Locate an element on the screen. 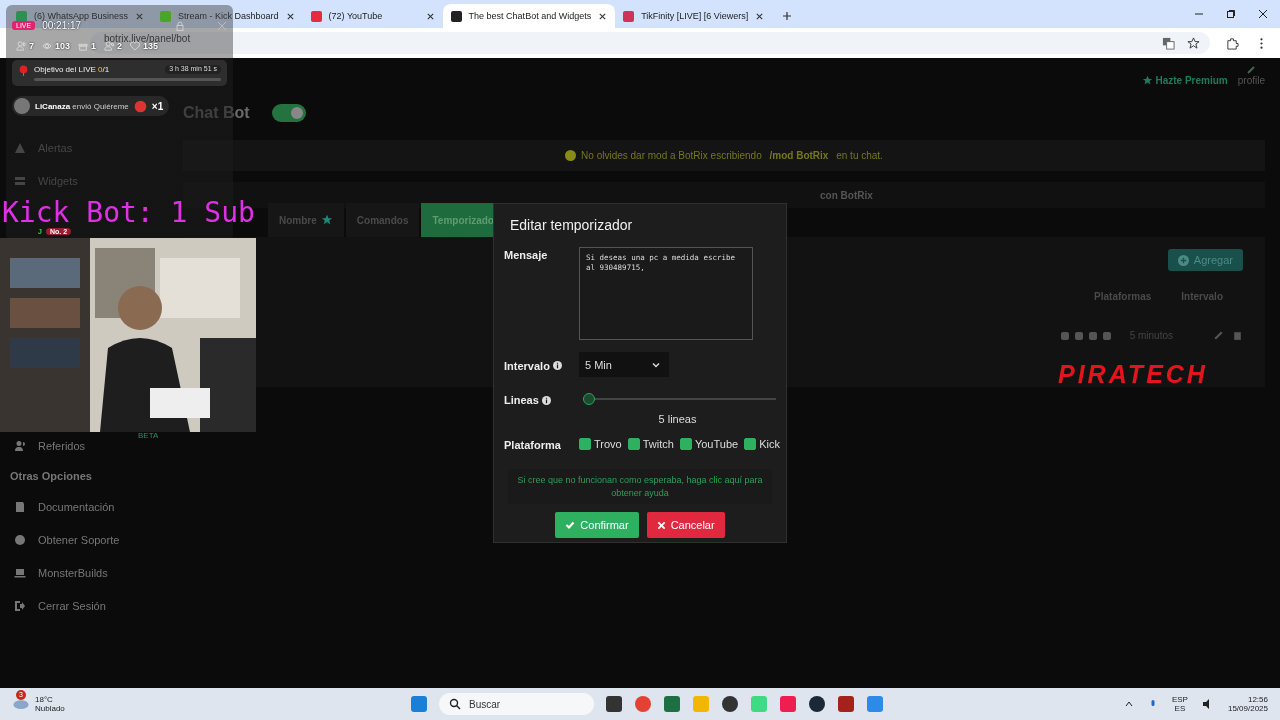  stat-count: 103 is located at coordinates (63, 46).